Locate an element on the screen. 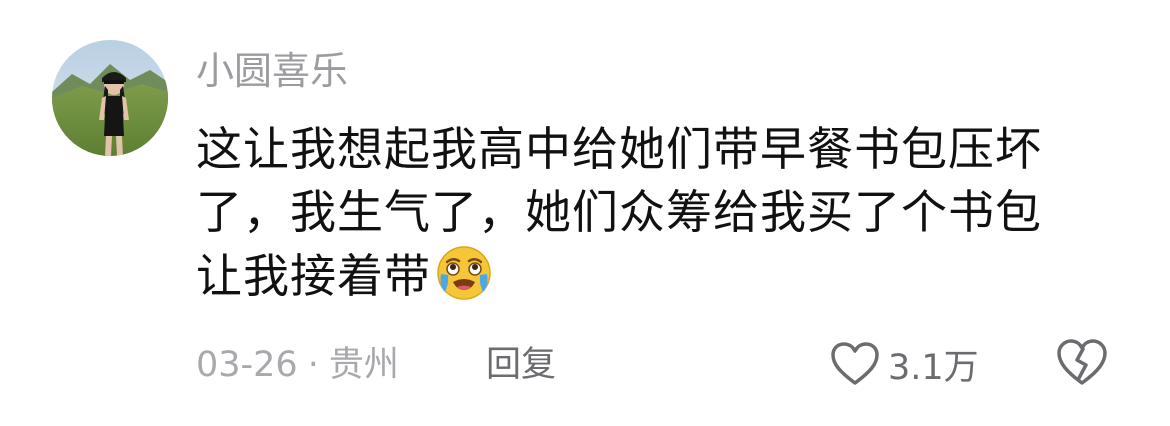 The width and height of the screenshot is (1170, 426). comment-location: 贵州 is located at coordinates (363, 365).